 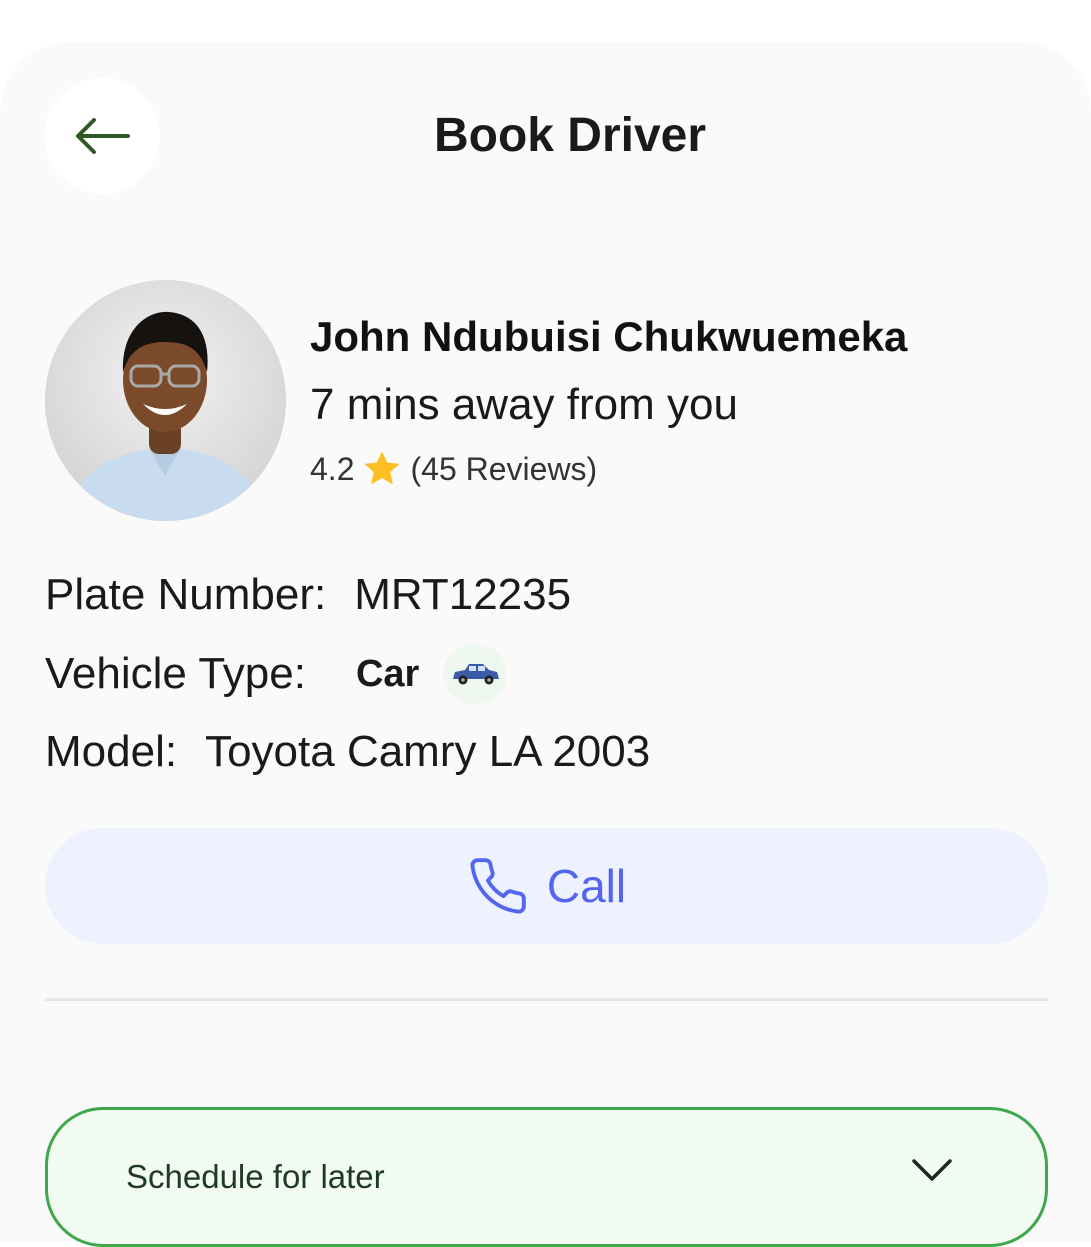 I want to click on vehicle-type-value: Car, so click(x=387, y=673).